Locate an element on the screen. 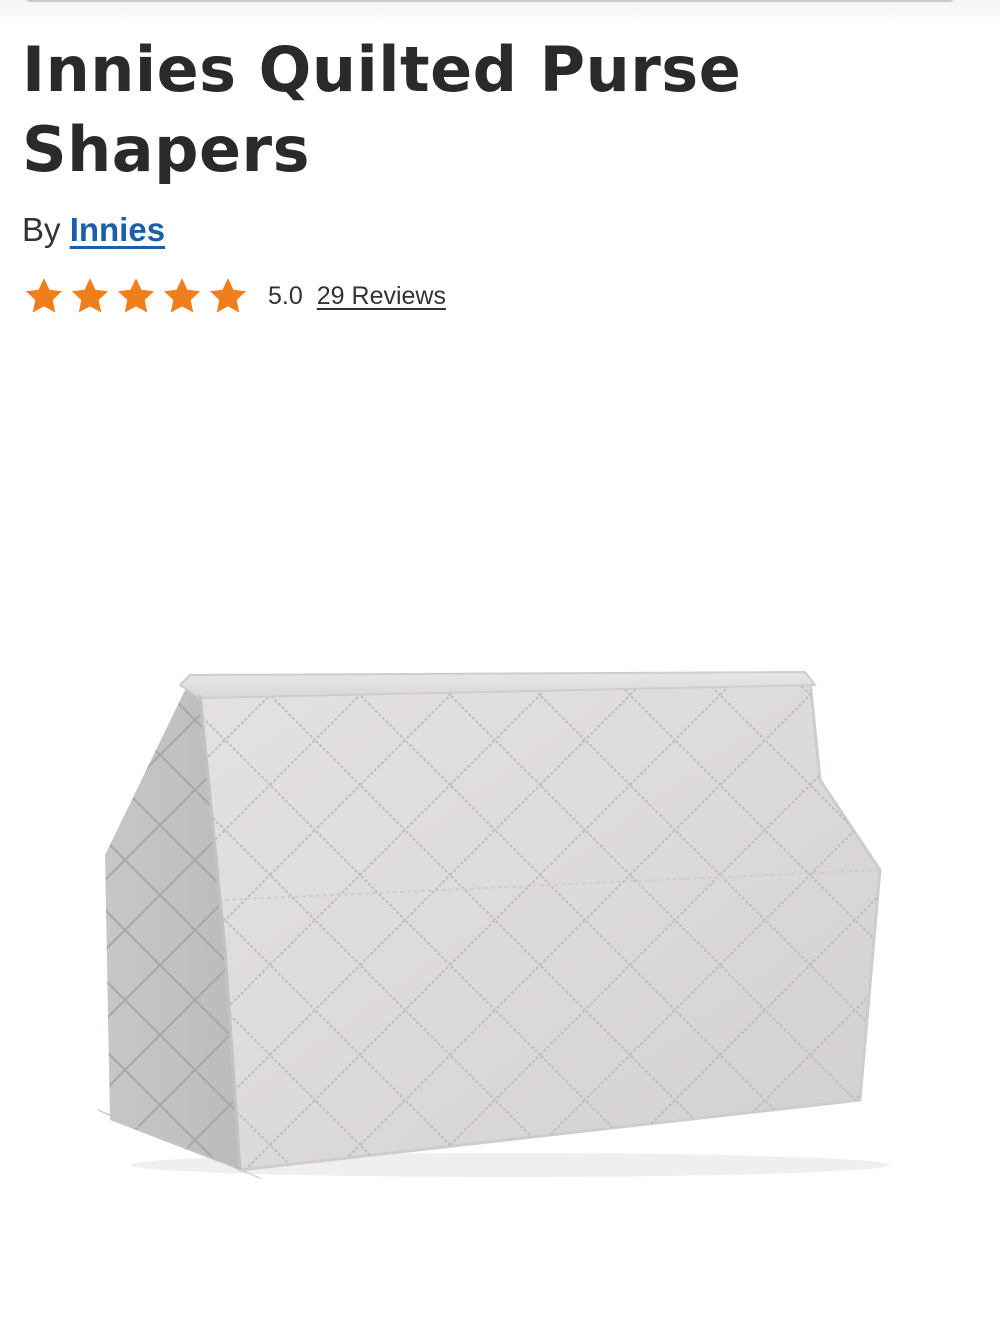 The width and height of the screenshot is (1000, 1333). by-prefix: By is located at coordinates (41, 229).